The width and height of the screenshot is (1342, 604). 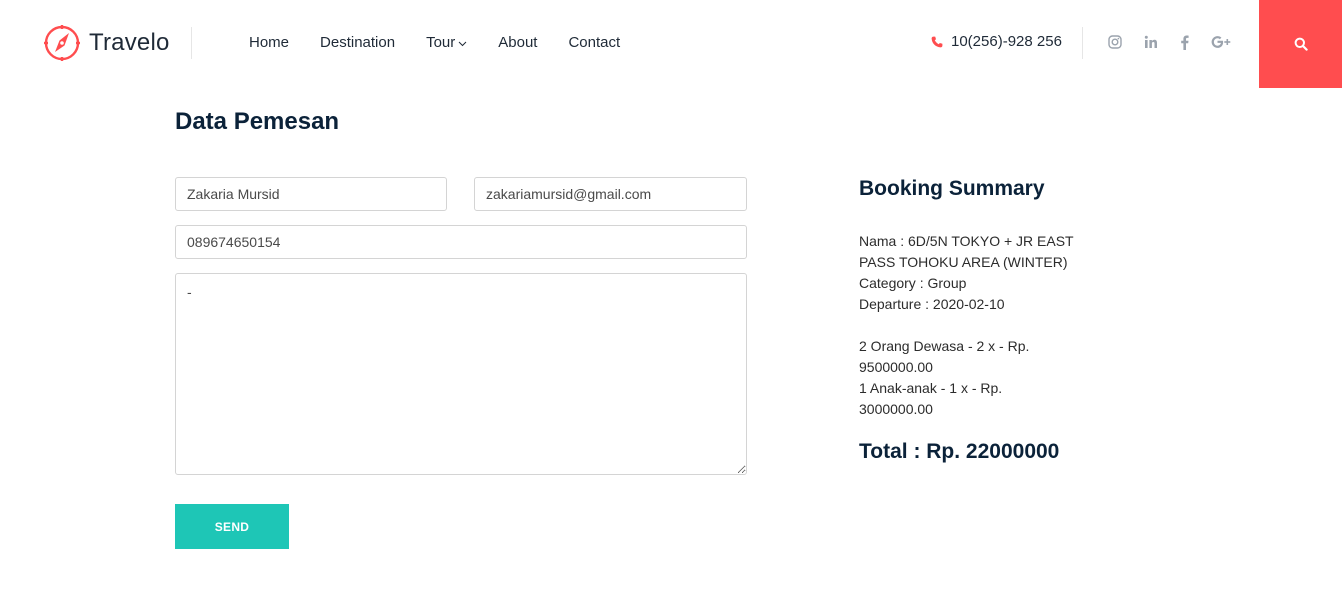 I want to click on phone-icon, so click(x=937, y=41).